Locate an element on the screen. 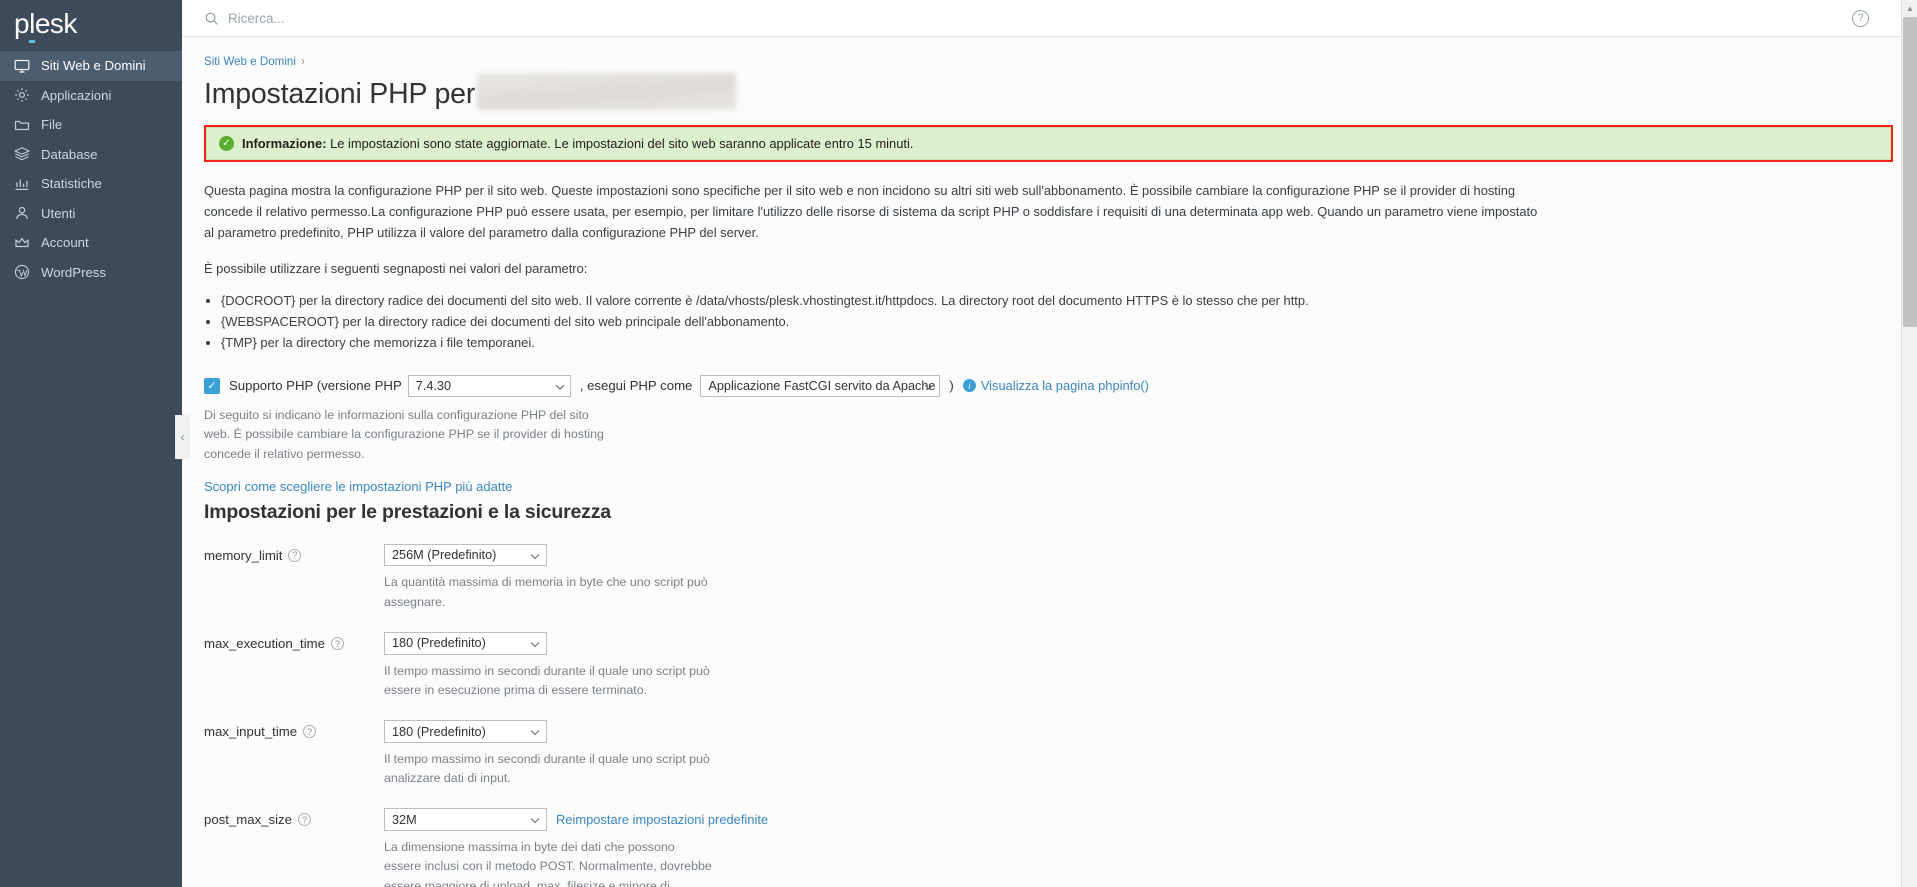 The height and width of the screenshot is (887, 1917). setting-name: max_execution_time is located at coordinates (264, 644).